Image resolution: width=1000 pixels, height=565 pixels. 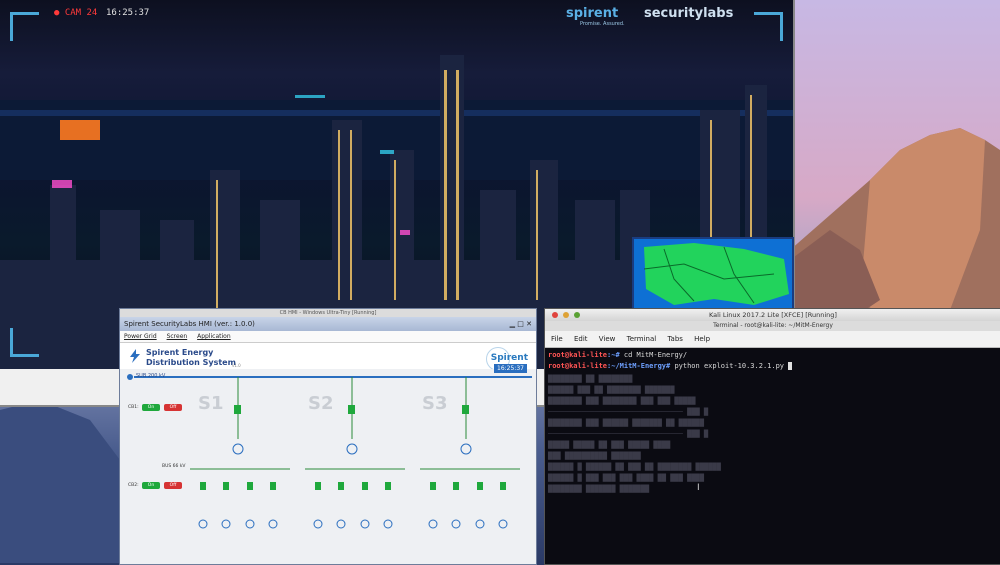 What do you see at coordinates (510, 368) in the screenshot?
I see `hmi-clock: 16:25:37` at bounding box center [510, 368].